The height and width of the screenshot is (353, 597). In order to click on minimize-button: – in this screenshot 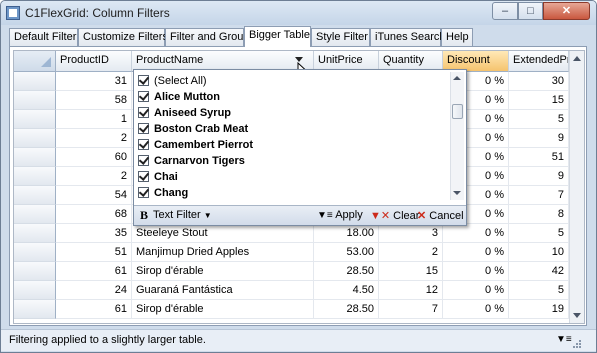, I will do `click(505, 11)`.